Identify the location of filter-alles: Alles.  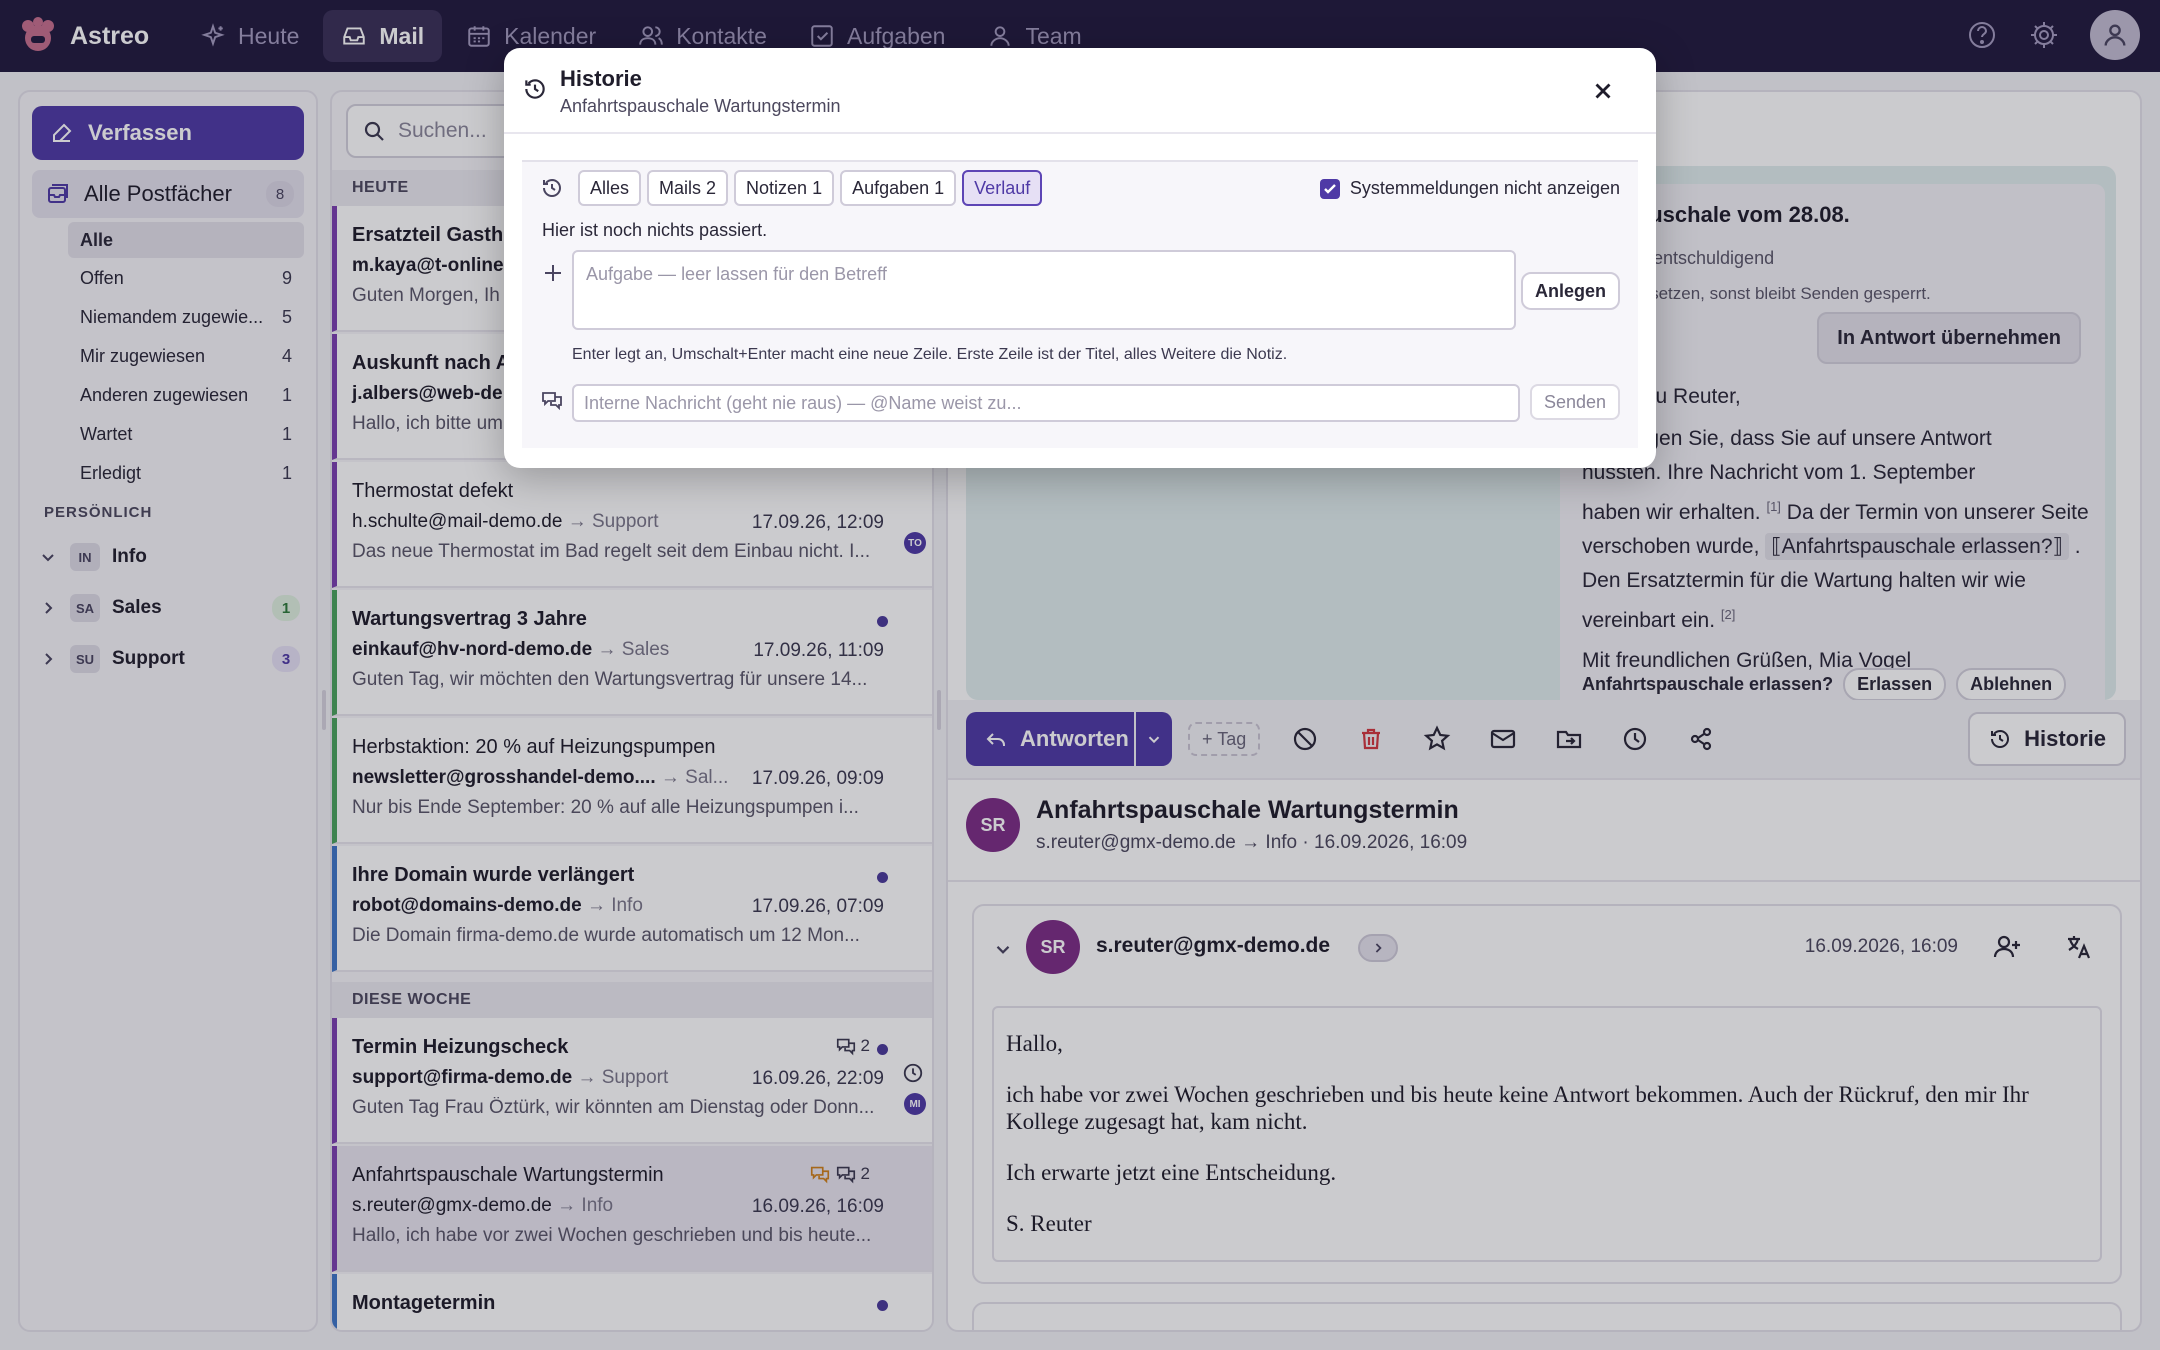
(610, 188).